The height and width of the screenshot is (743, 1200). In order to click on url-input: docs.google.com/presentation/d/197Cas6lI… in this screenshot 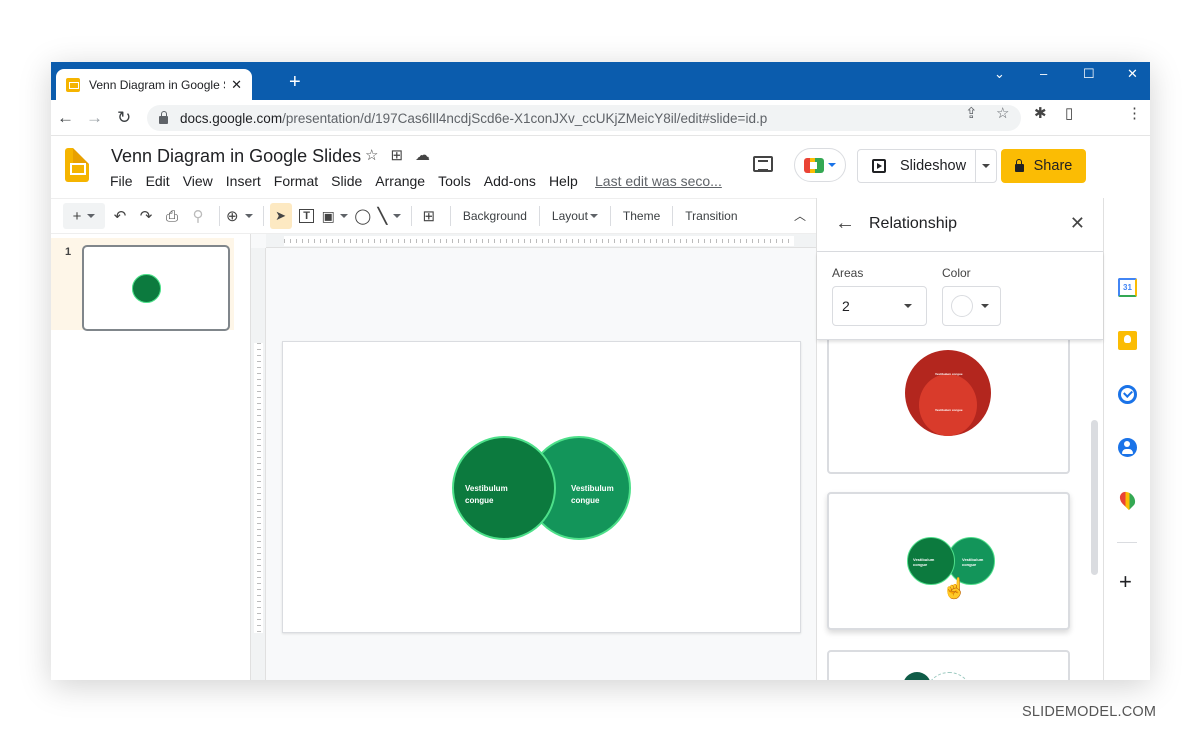, I will do `click(584, 118)`.